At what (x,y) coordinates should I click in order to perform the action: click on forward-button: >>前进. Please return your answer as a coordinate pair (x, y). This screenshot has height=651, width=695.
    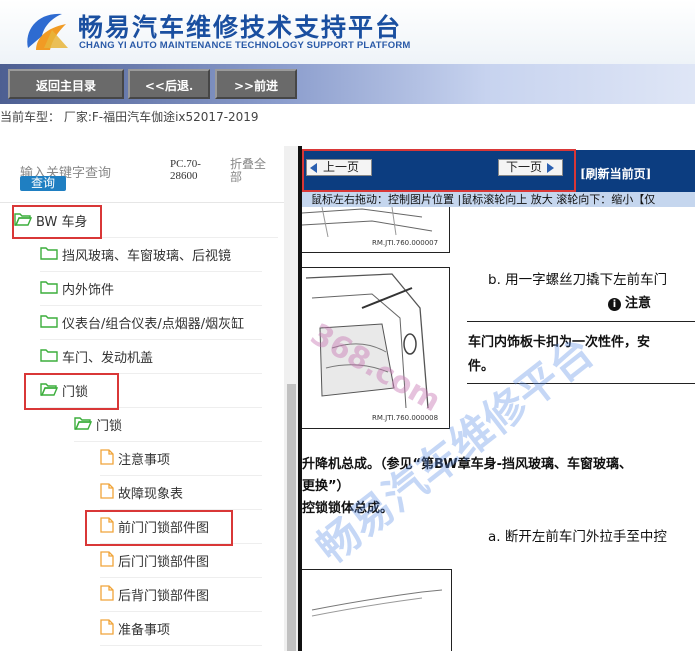
    Looking at the image, I should click on (256, 84).